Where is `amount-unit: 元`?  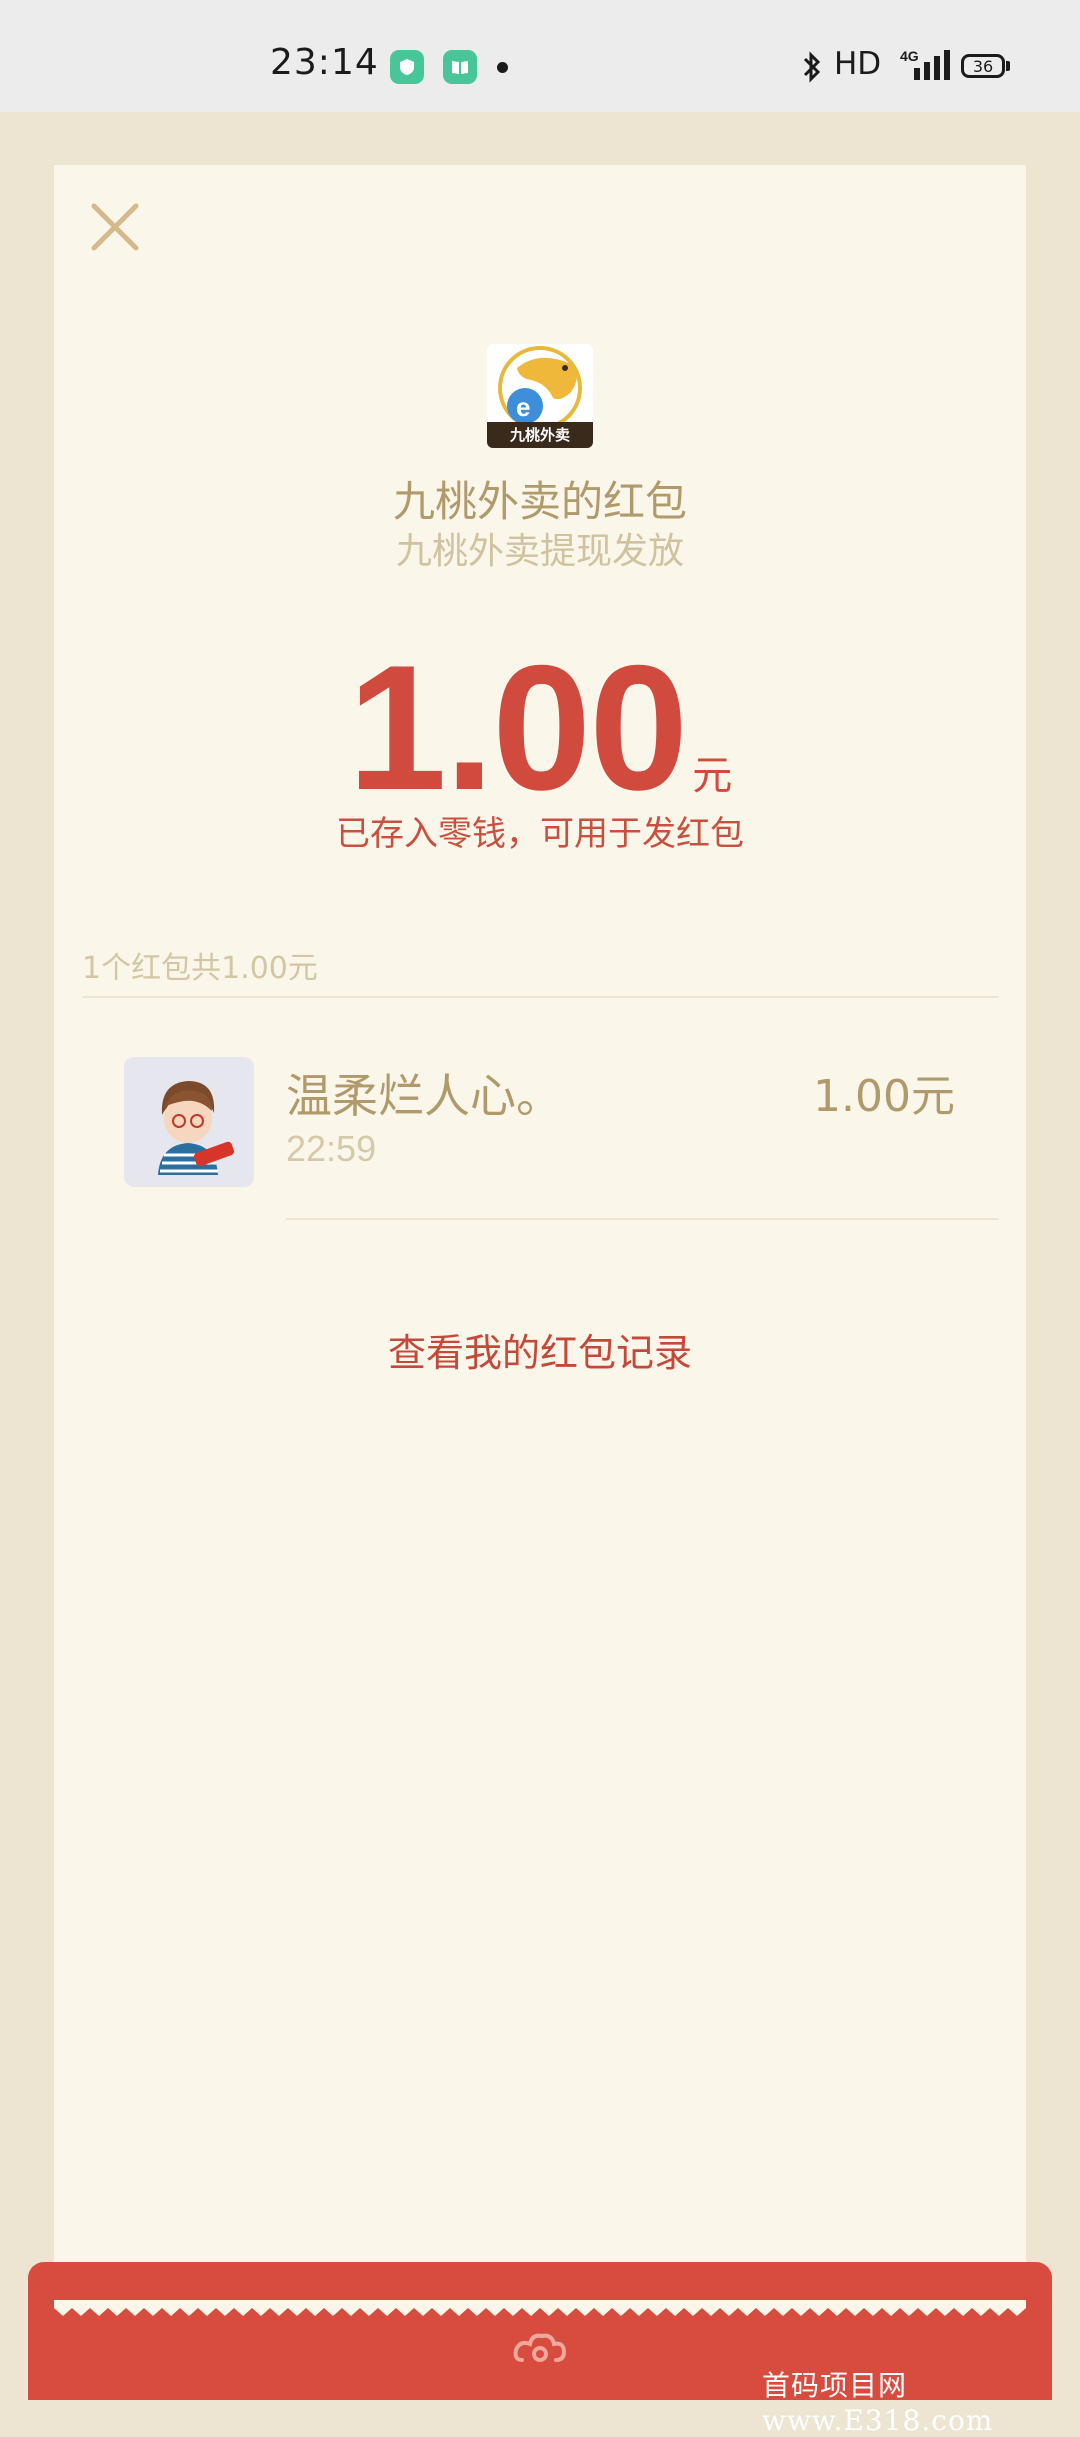 amount-unit: 元 is located at coordinates (712, 776).